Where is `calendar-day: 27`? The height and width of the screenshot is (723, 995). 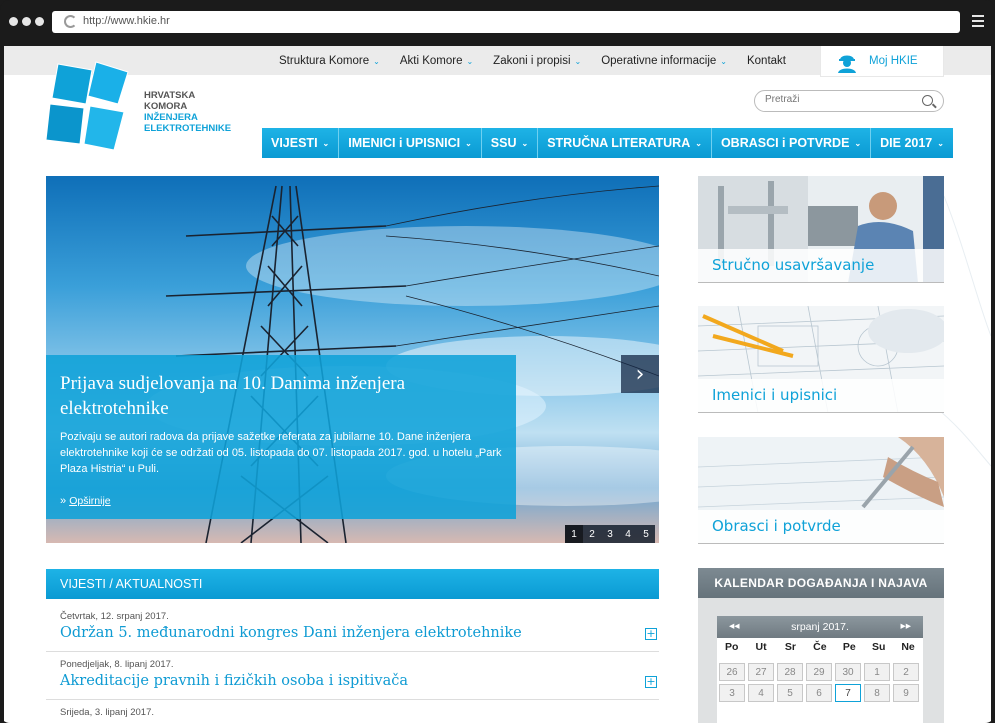 calendar-day: 27 is located at coordinates (761, 672).